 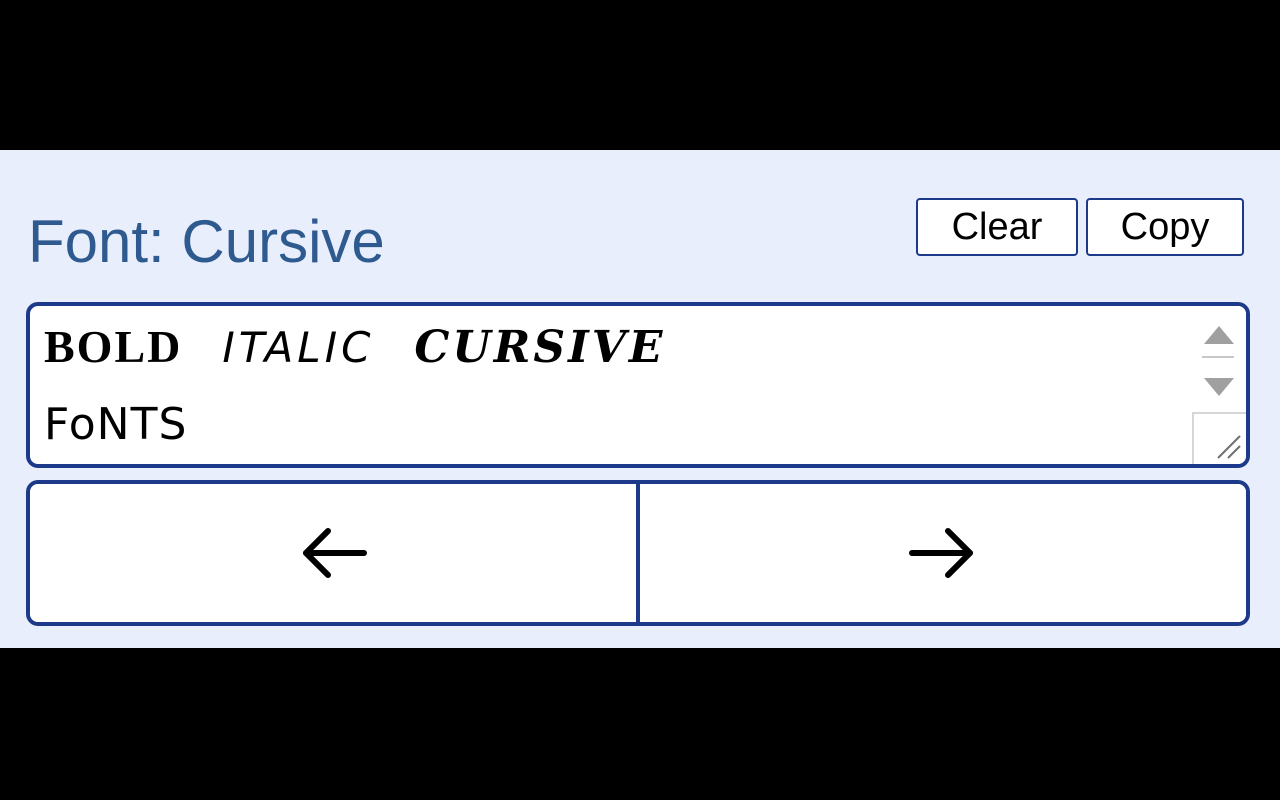 I want to click on text-line-1: BOLD ITALIC CURSIVE, so click(x=372, y=352).